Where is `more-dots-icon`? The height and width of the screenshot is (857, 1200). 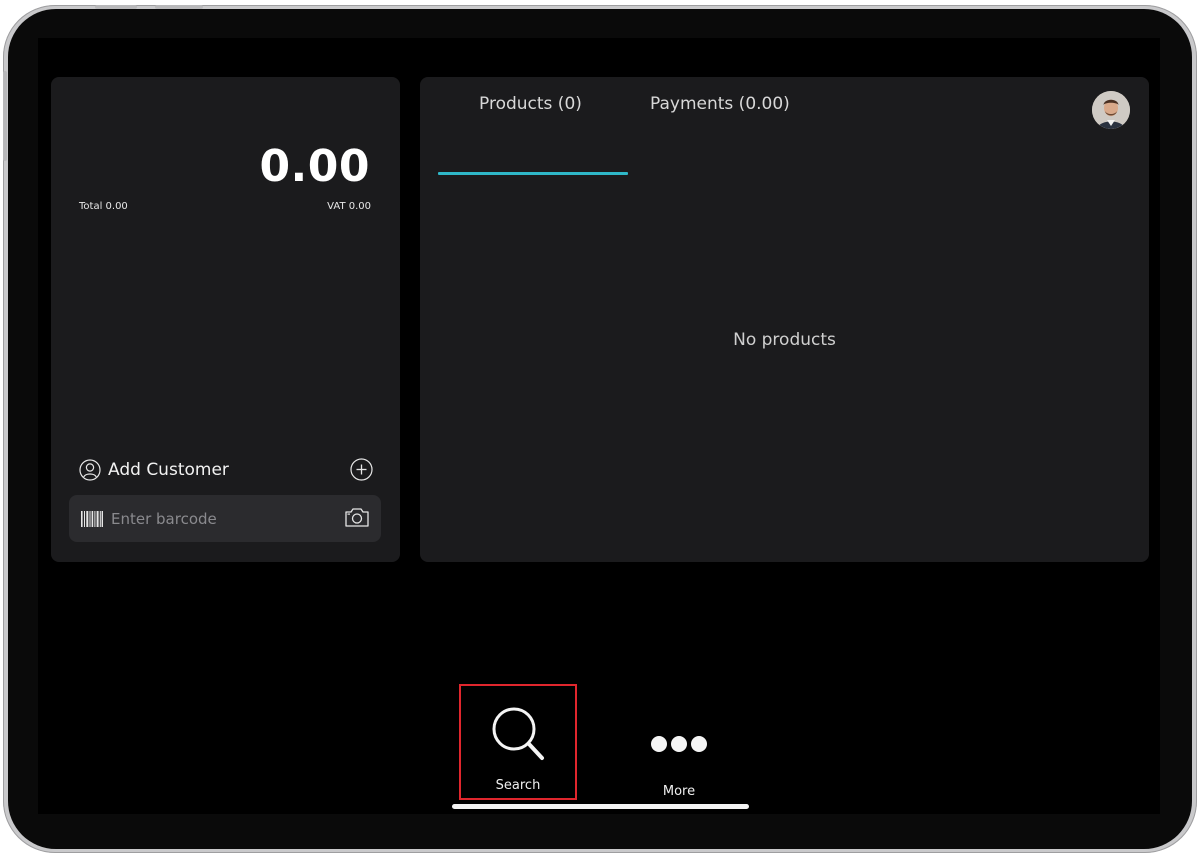
more-dots-icon is located at coordinates (679, 744).